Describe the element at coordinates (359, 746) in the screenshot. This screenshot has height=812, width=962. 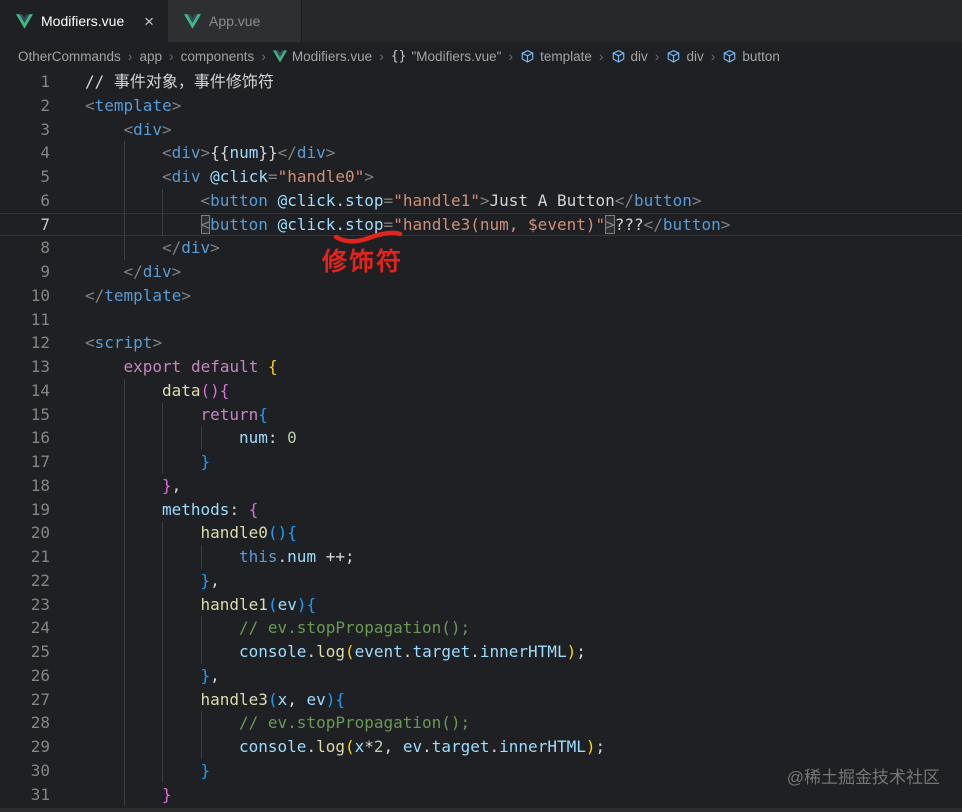
I see `code-token: x` at that location.